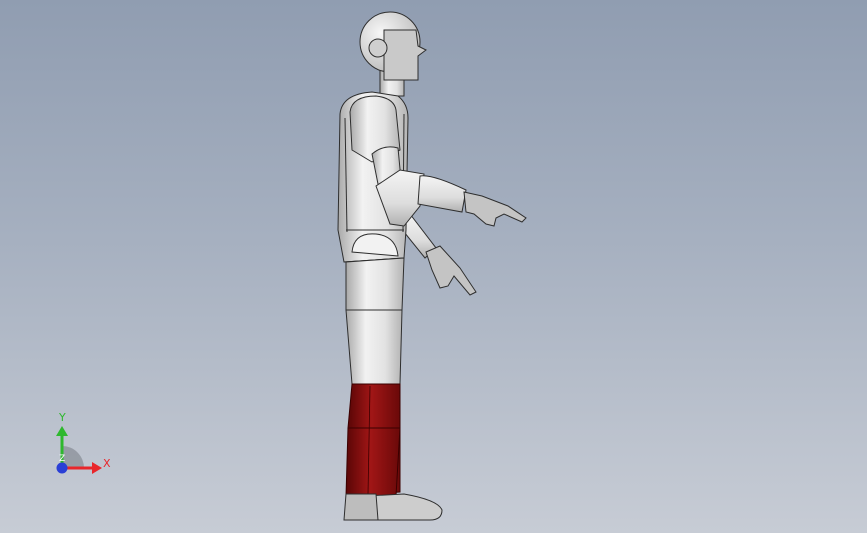 This screenshot has width=867, height=533. I want to click on back-arm, so click(436, 254).